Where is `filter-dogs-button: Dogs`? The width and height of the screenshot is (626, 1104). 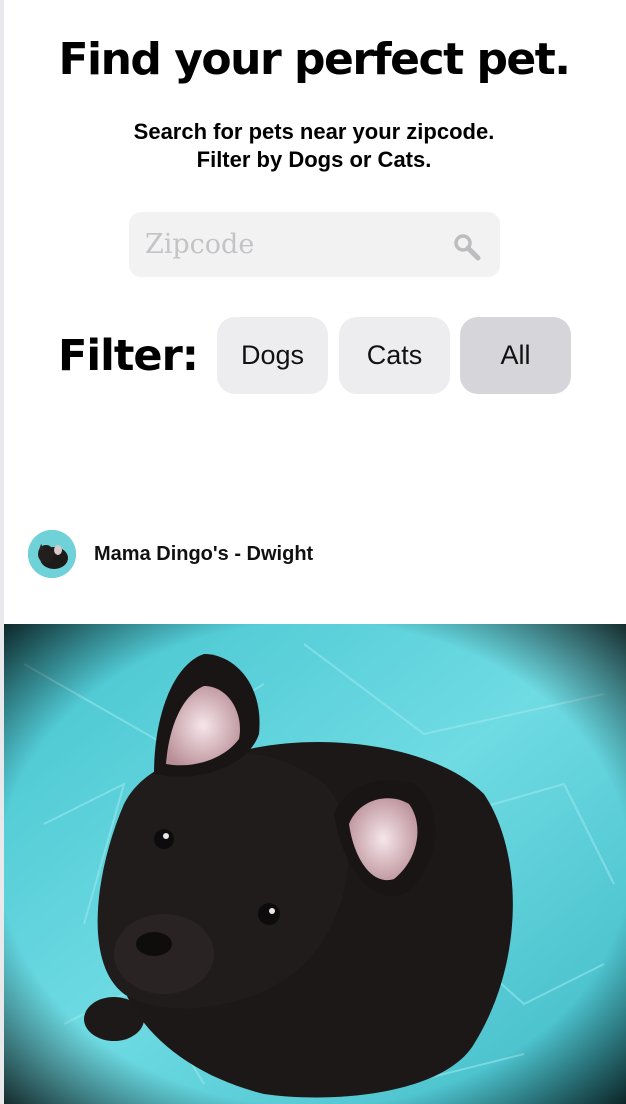
filter-dogs-button: Dogs is located at coordinates (272, 355).